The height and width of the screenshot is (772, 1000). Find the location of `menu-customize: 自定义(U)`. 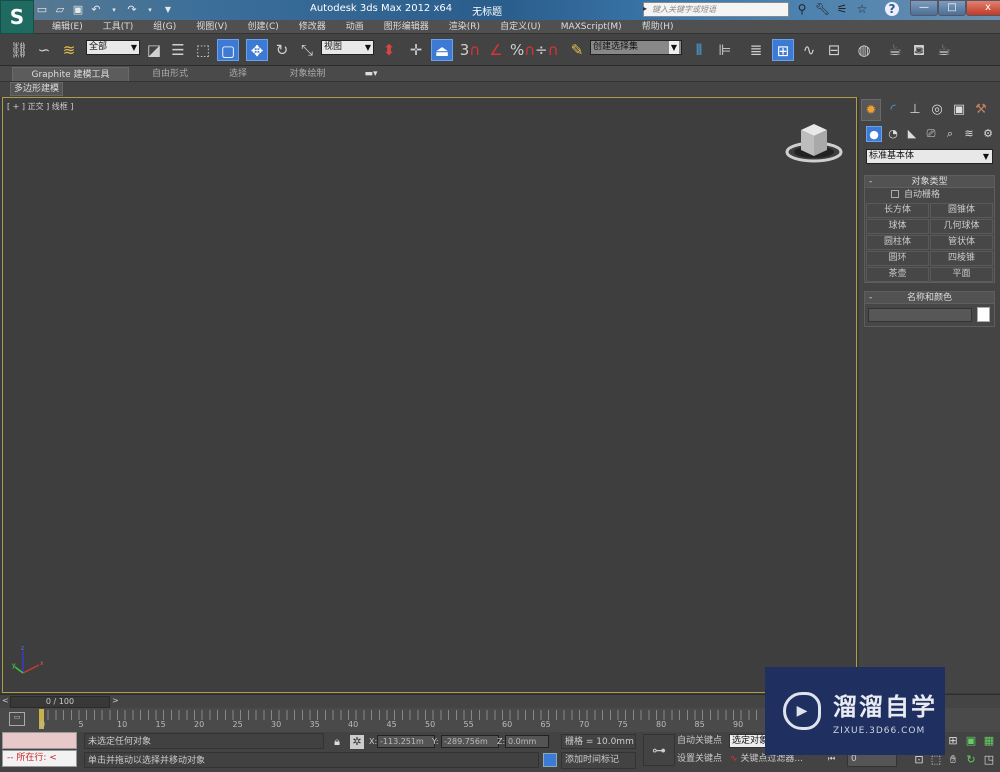

menu-customize: 自定义(U) is located at coordinates (520, 26).